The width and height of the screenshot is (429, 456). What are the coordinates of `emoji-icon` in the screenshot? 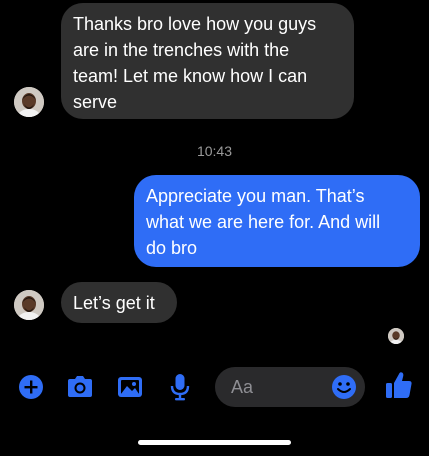 It's located at (344, 387).